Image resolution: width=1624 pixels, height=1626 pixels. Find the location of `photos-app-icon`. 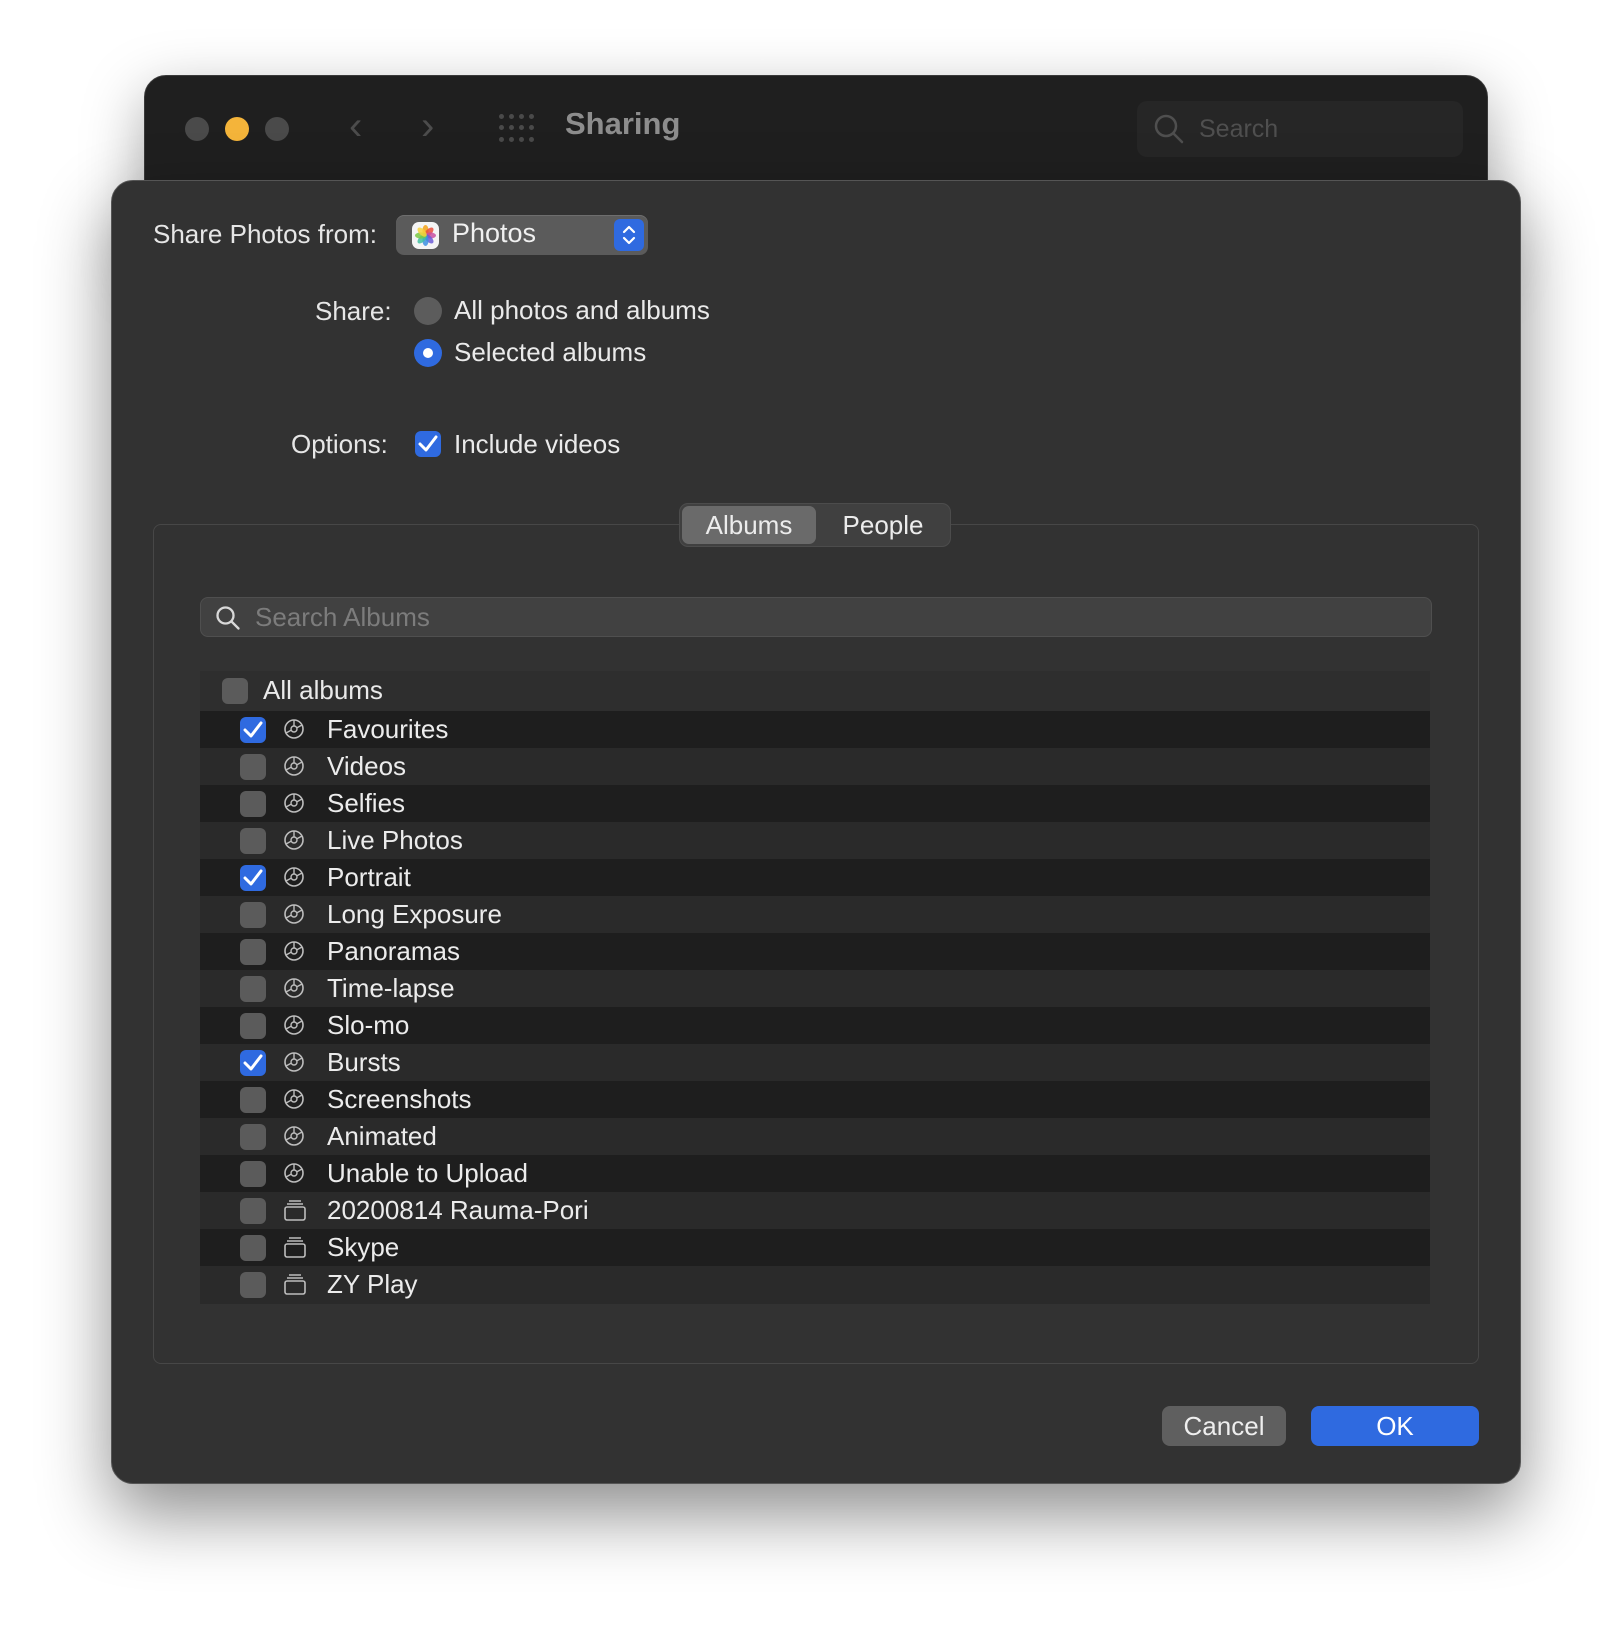

photos-app-icon is located at coordinates (425, 235).